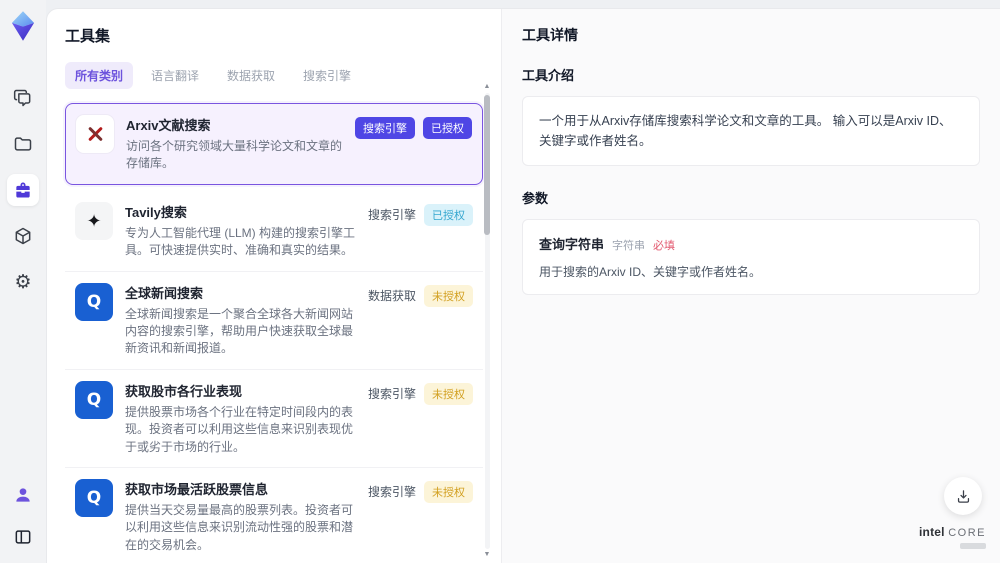 The image size is (1000, 563). I want to click on download-button, so click(963, 496).